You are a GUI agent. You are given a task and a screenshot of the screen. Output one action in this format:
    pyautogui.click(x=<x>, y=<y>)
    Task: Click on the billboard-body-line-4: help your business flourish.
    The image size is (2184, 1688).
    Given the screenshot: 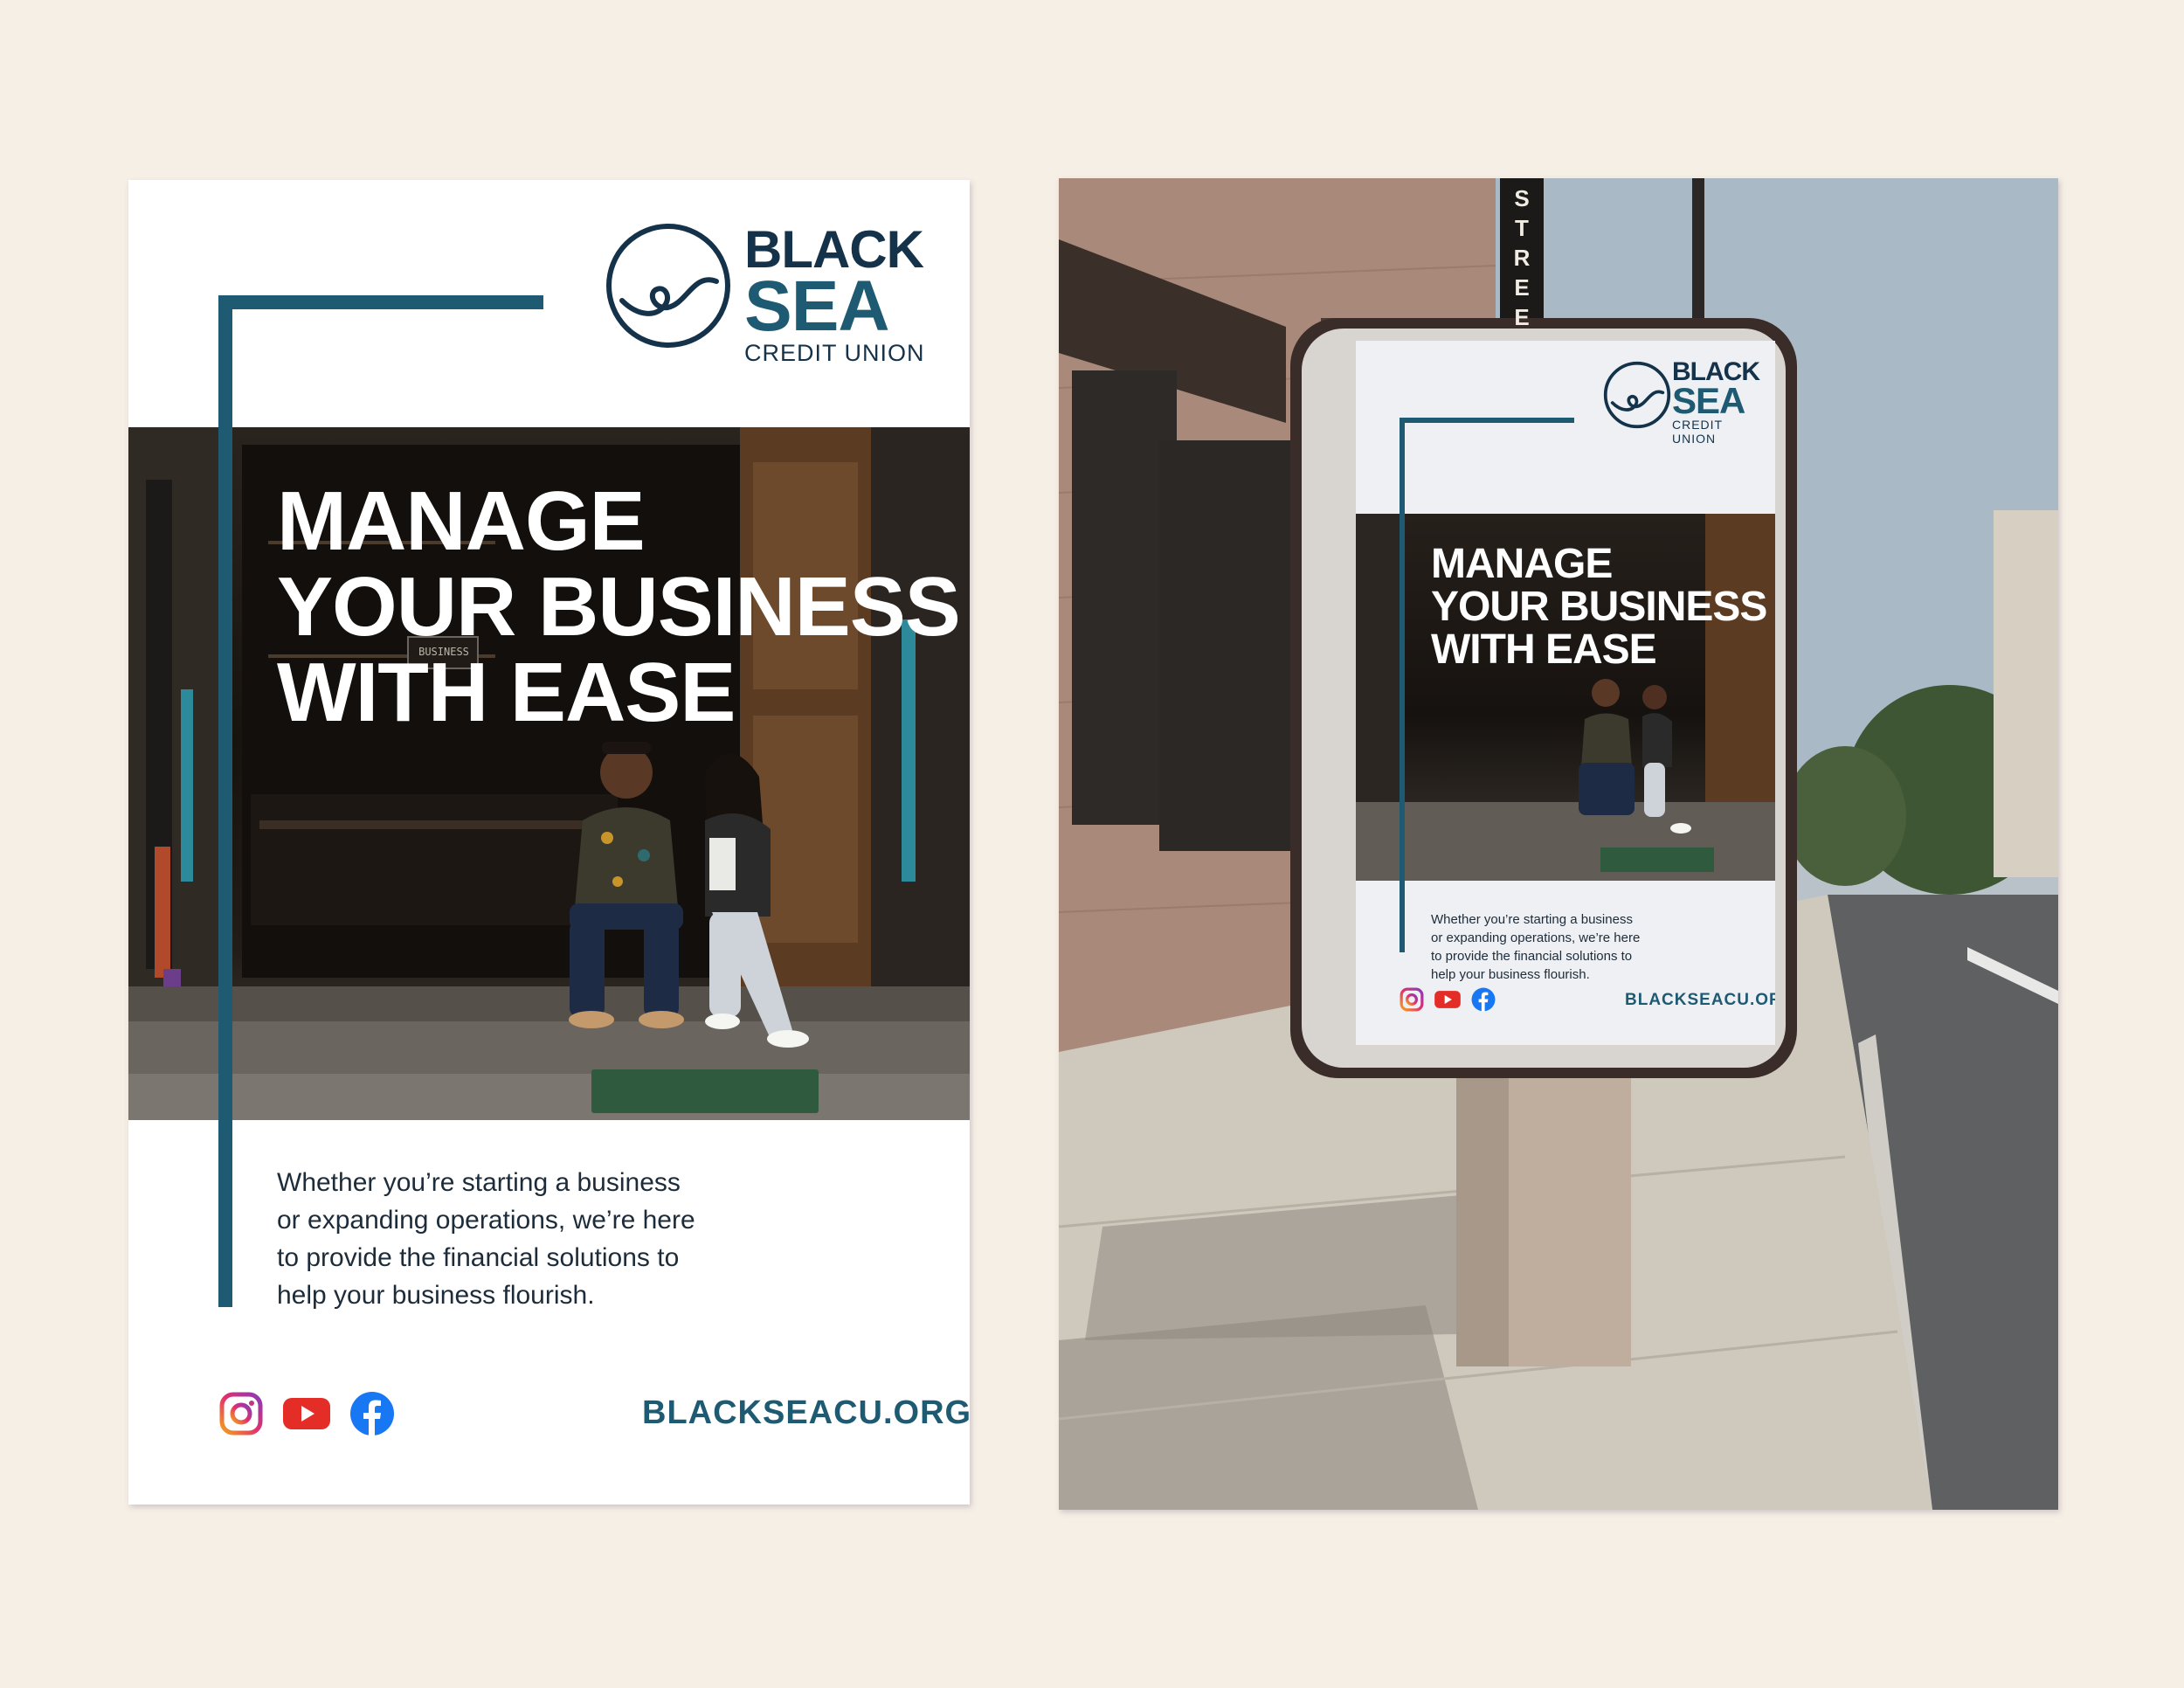 What is the action you would take?
    pyautogui.click(x=1510, y=974)
    